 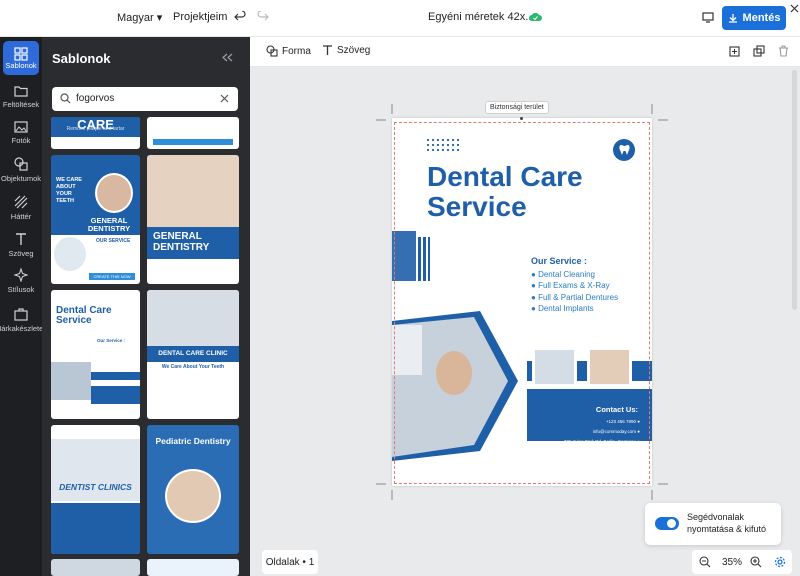 I want to click on thumb-band, so click(x=115, y=395).